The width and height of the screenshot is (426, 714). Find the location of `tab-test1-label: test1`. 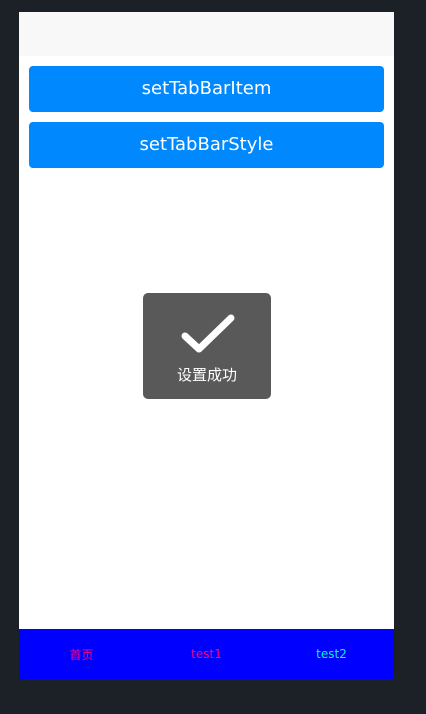

tab-test1-label: test1 is located at coordinates (206, 654).